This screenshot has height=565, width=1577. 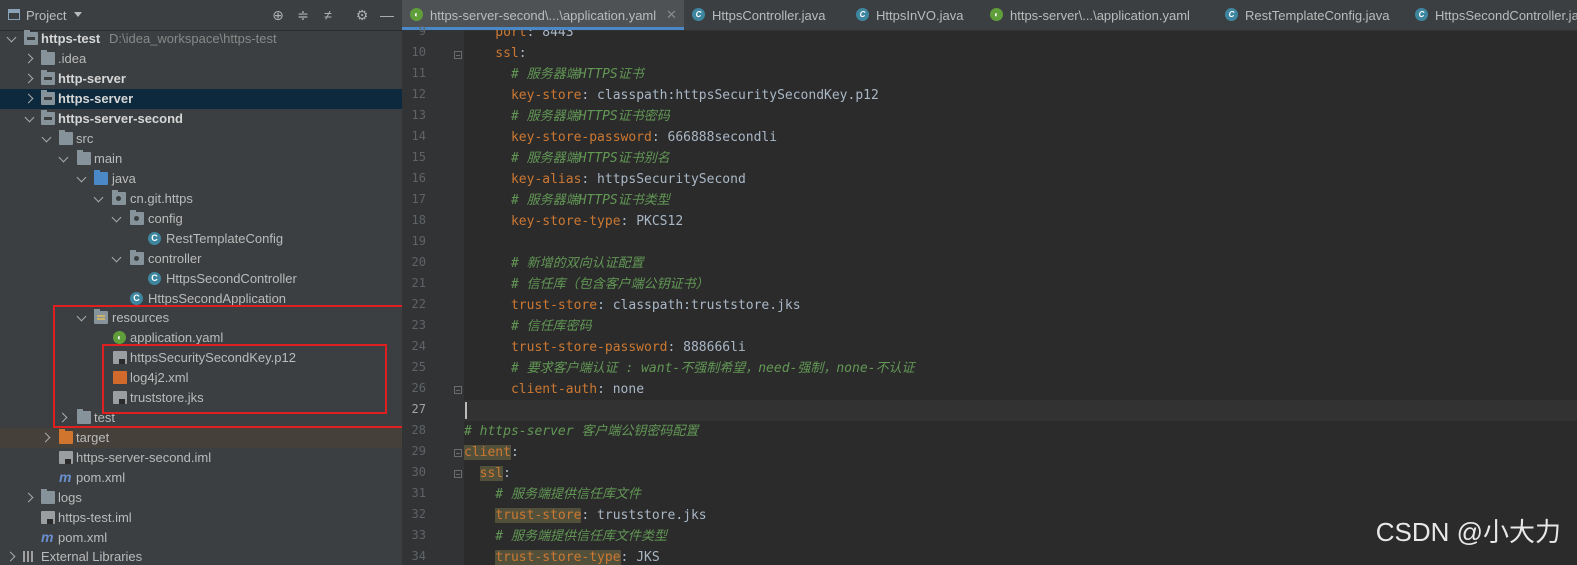 What do you see at coordinates (1020, 137) in the screenshot?
I see `code-line: key-store-password: 666888secondli` at bounding box center [1020, 137].